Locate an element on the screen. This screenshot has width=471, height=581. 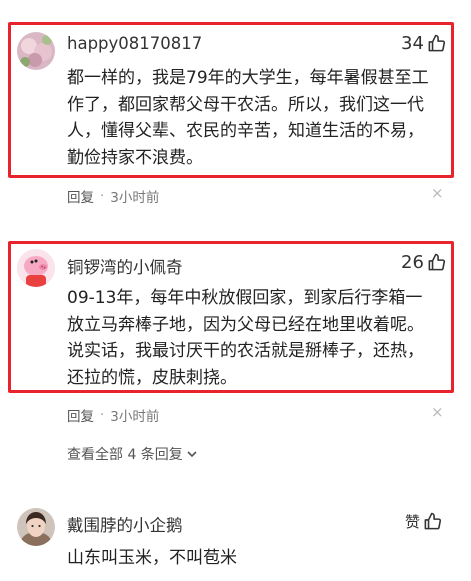
username: happy08170817 is located at coordinates (134, 43).